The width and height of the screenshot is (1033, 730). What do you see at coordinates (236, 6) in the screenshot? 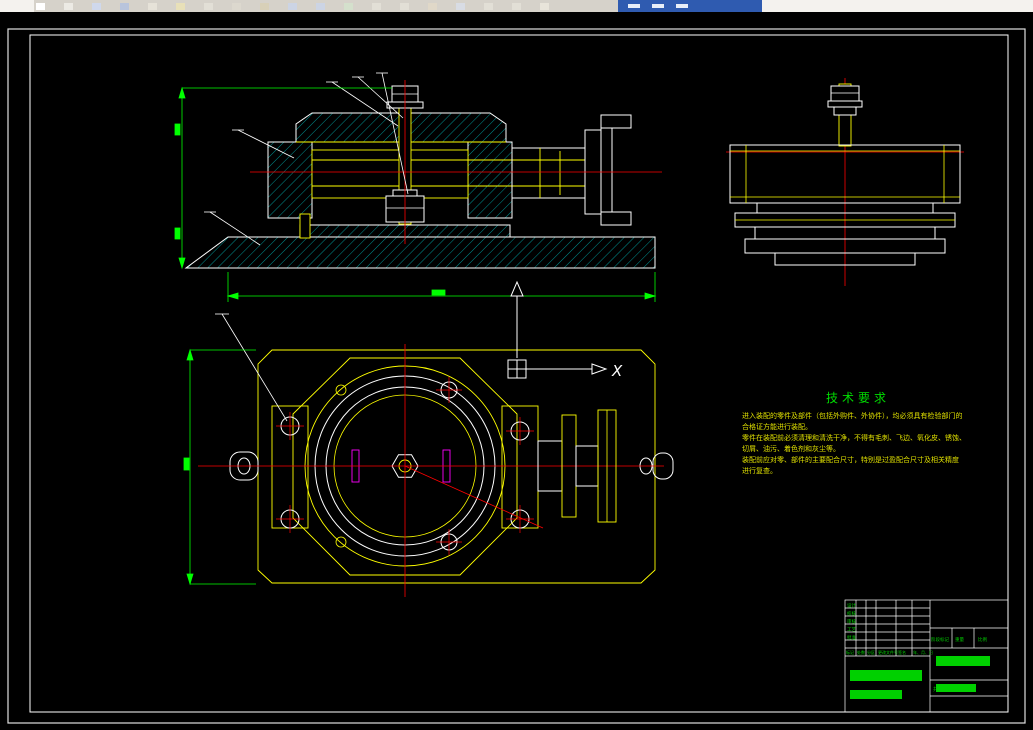
I see `copy-icon` at bounding box center [236, 6].